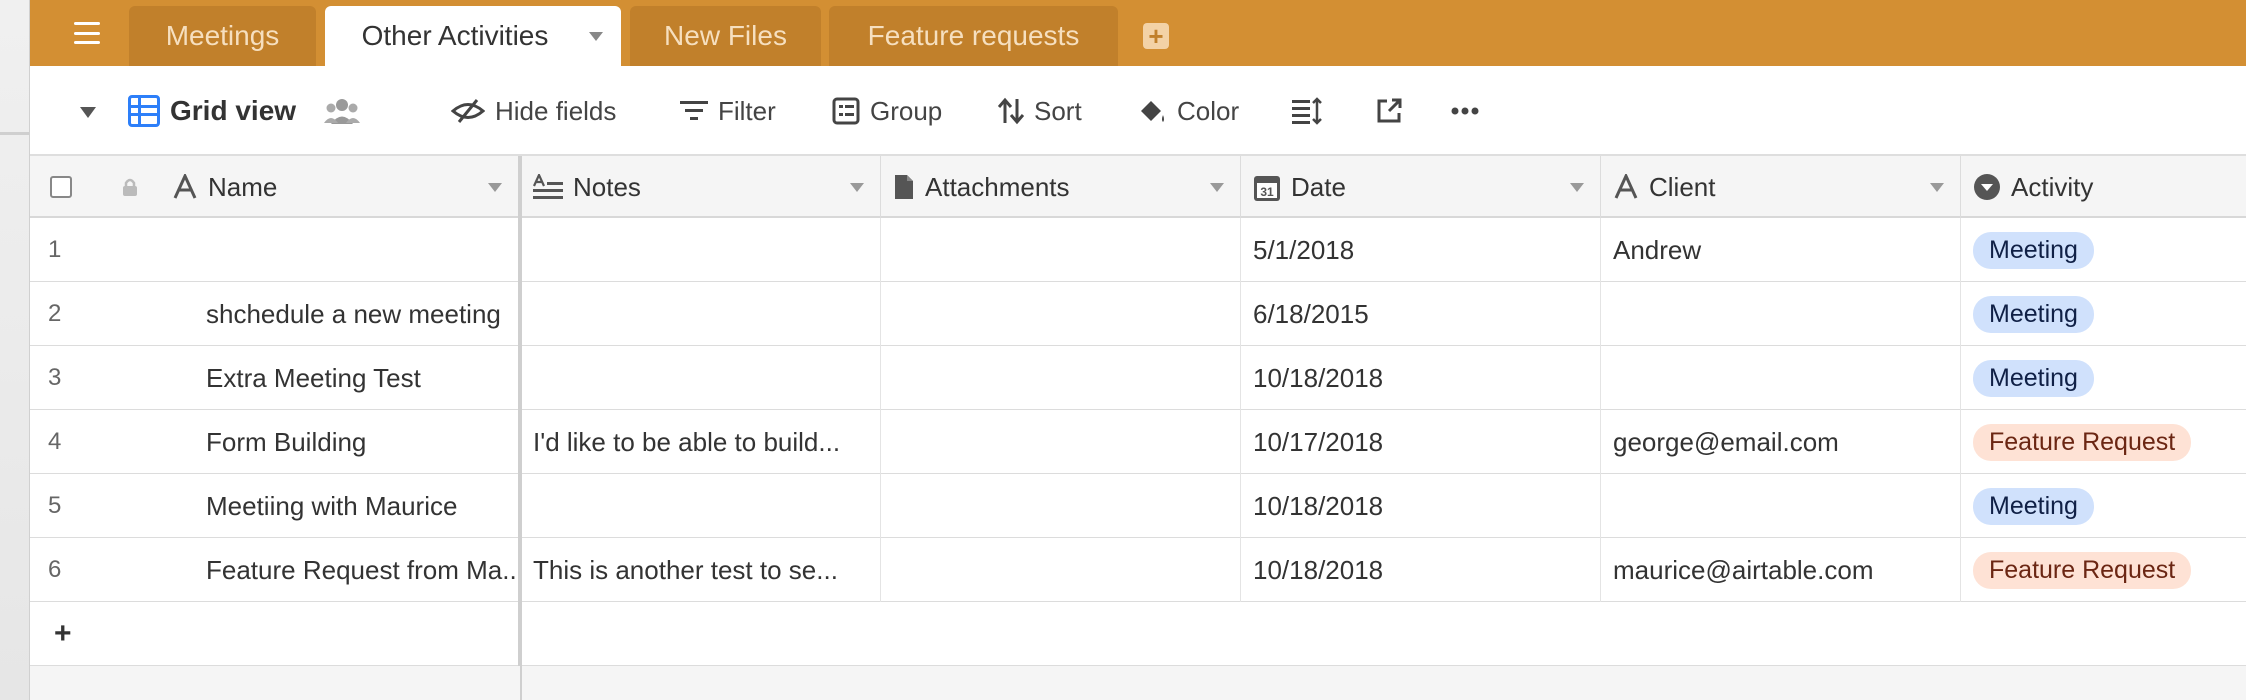 The height and width of the screenshot is (700, 2246). What do you see at coordinates (95, 570) in the screenshot?
I see `row-number-cell: 6` at bounding box center [95, 570].